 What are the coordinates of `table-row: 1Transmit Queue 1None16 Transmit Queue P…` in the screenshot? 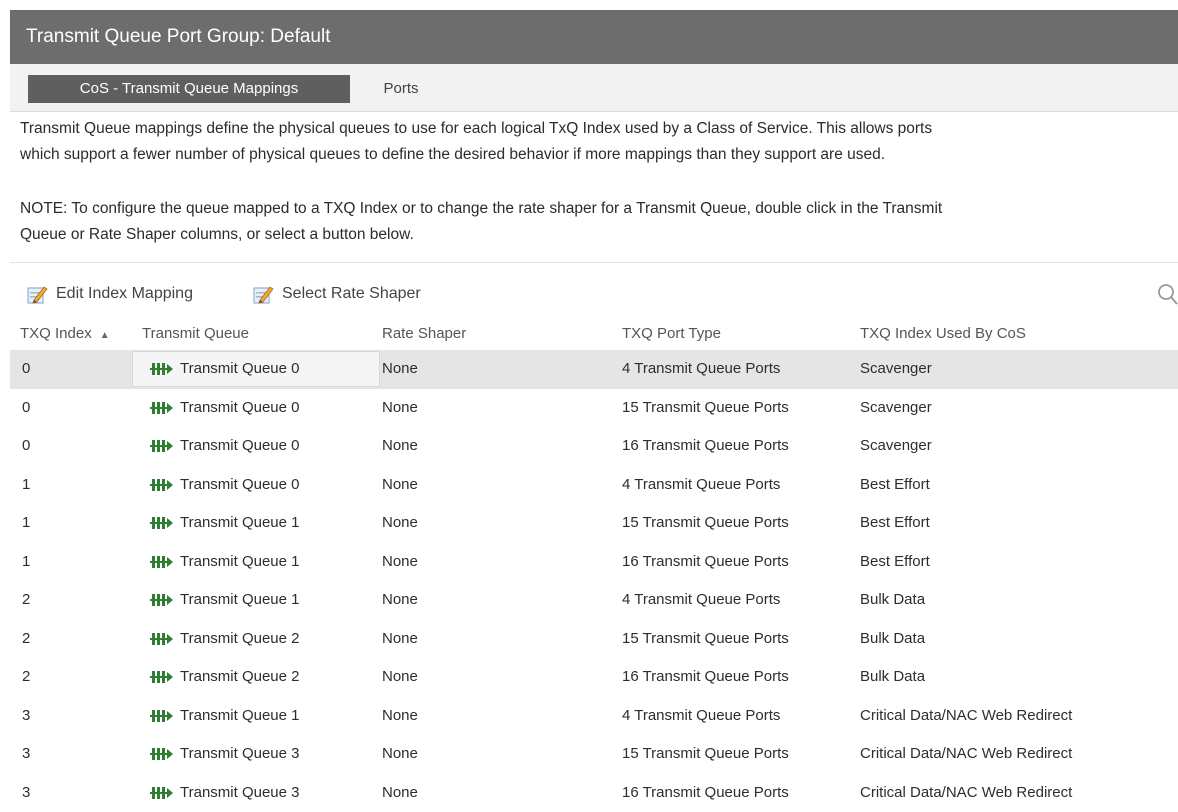 It's located at (594, 562).